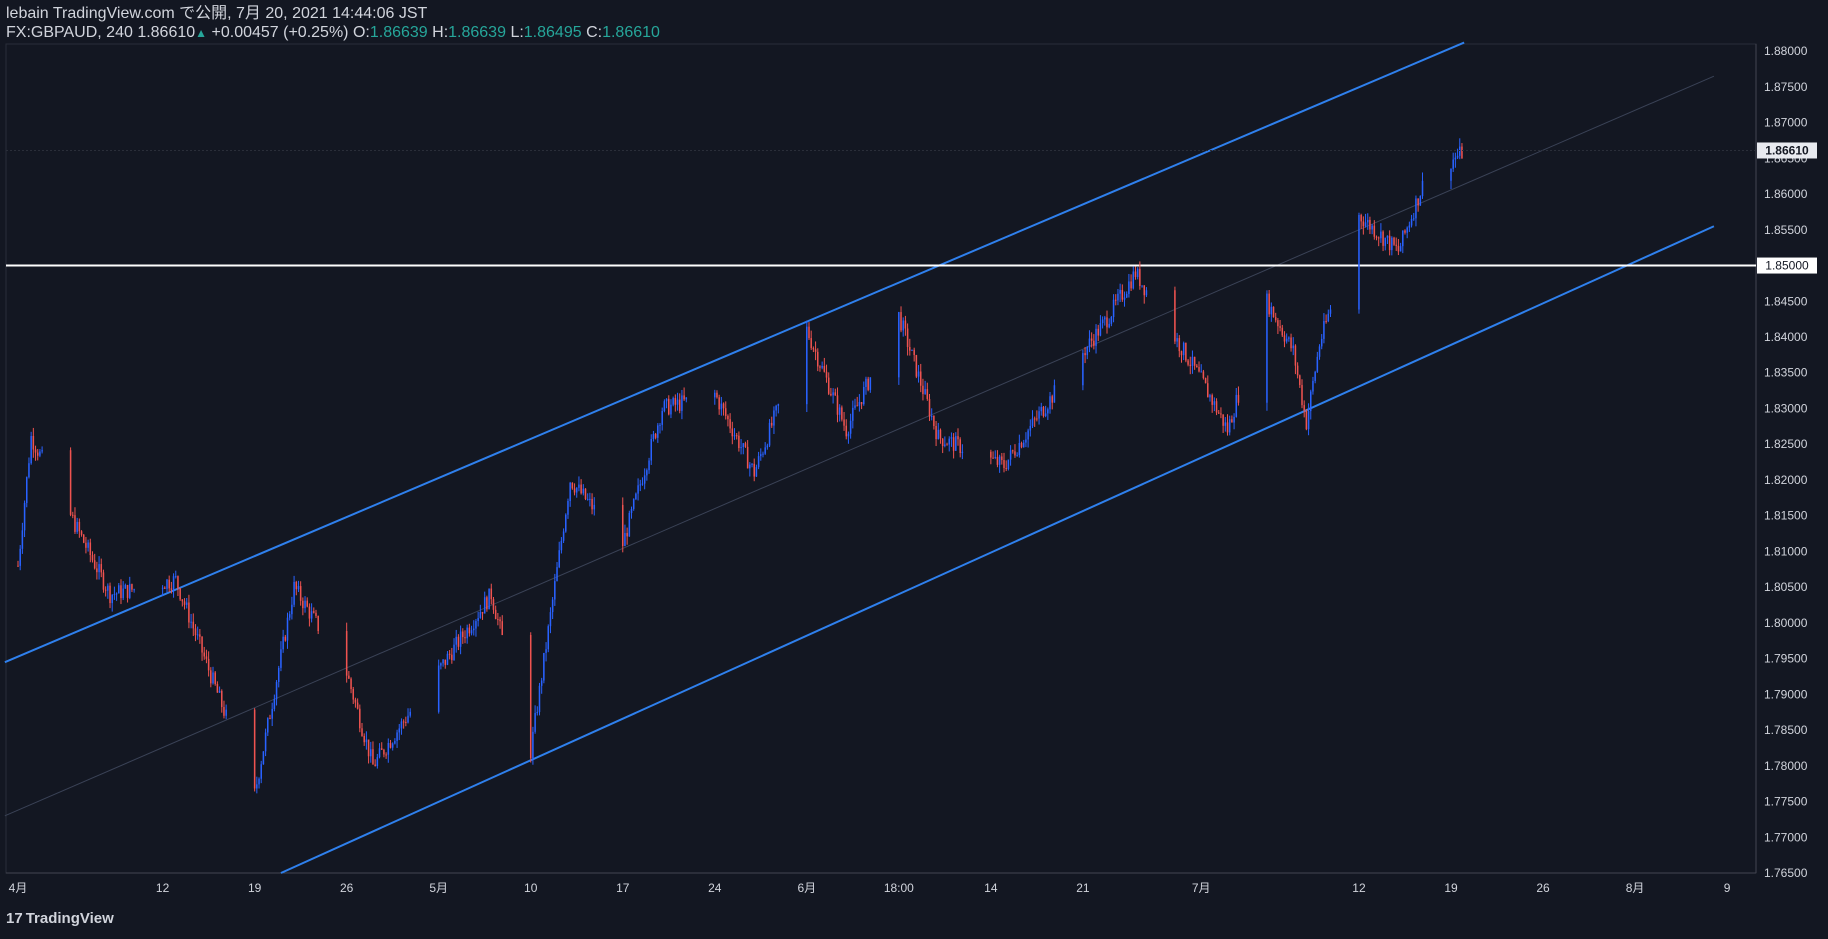  What do you see at coordinates (806, 888) in the screenshot?
I see `x-tick-label: 6月` at bounding box center [806, 888].